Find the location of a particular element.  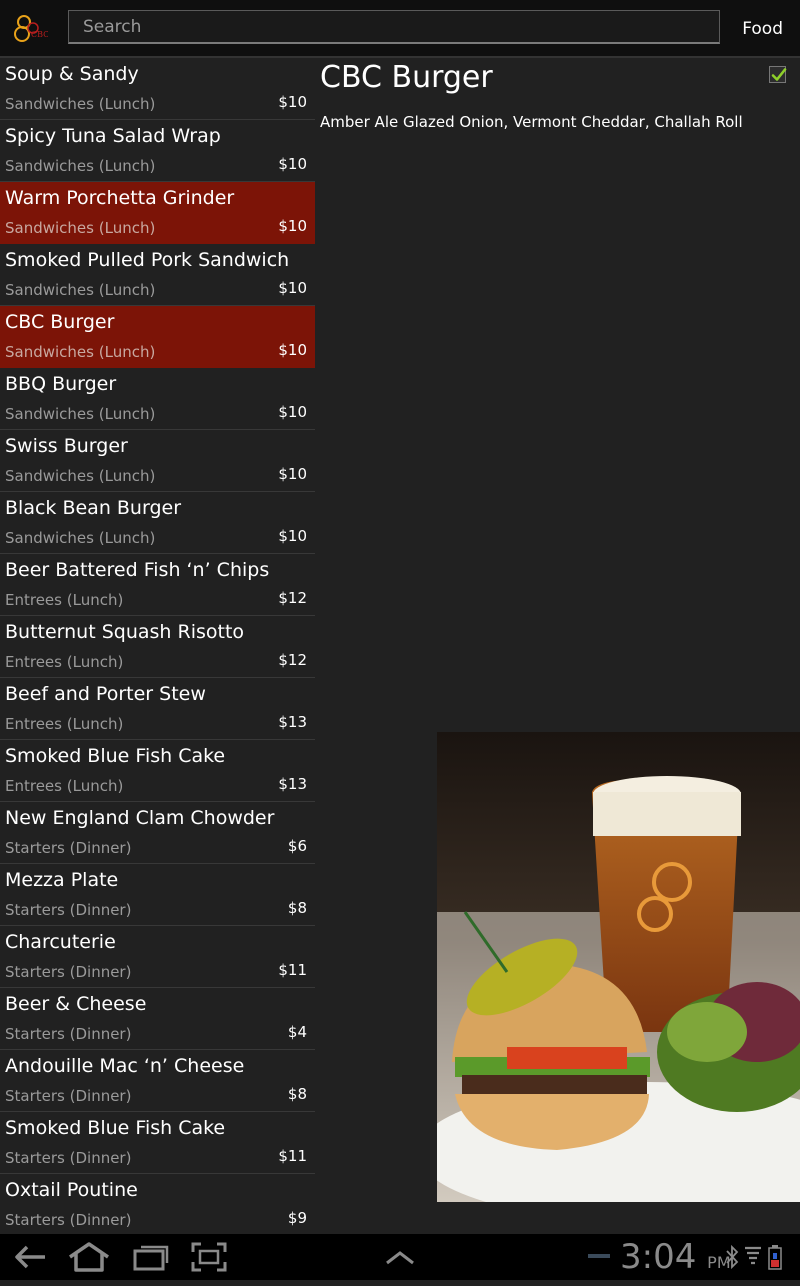

menu-item-row: Beef and Porter Stew Entrees (Lunch) $13 is located at coordinates (157, 709).